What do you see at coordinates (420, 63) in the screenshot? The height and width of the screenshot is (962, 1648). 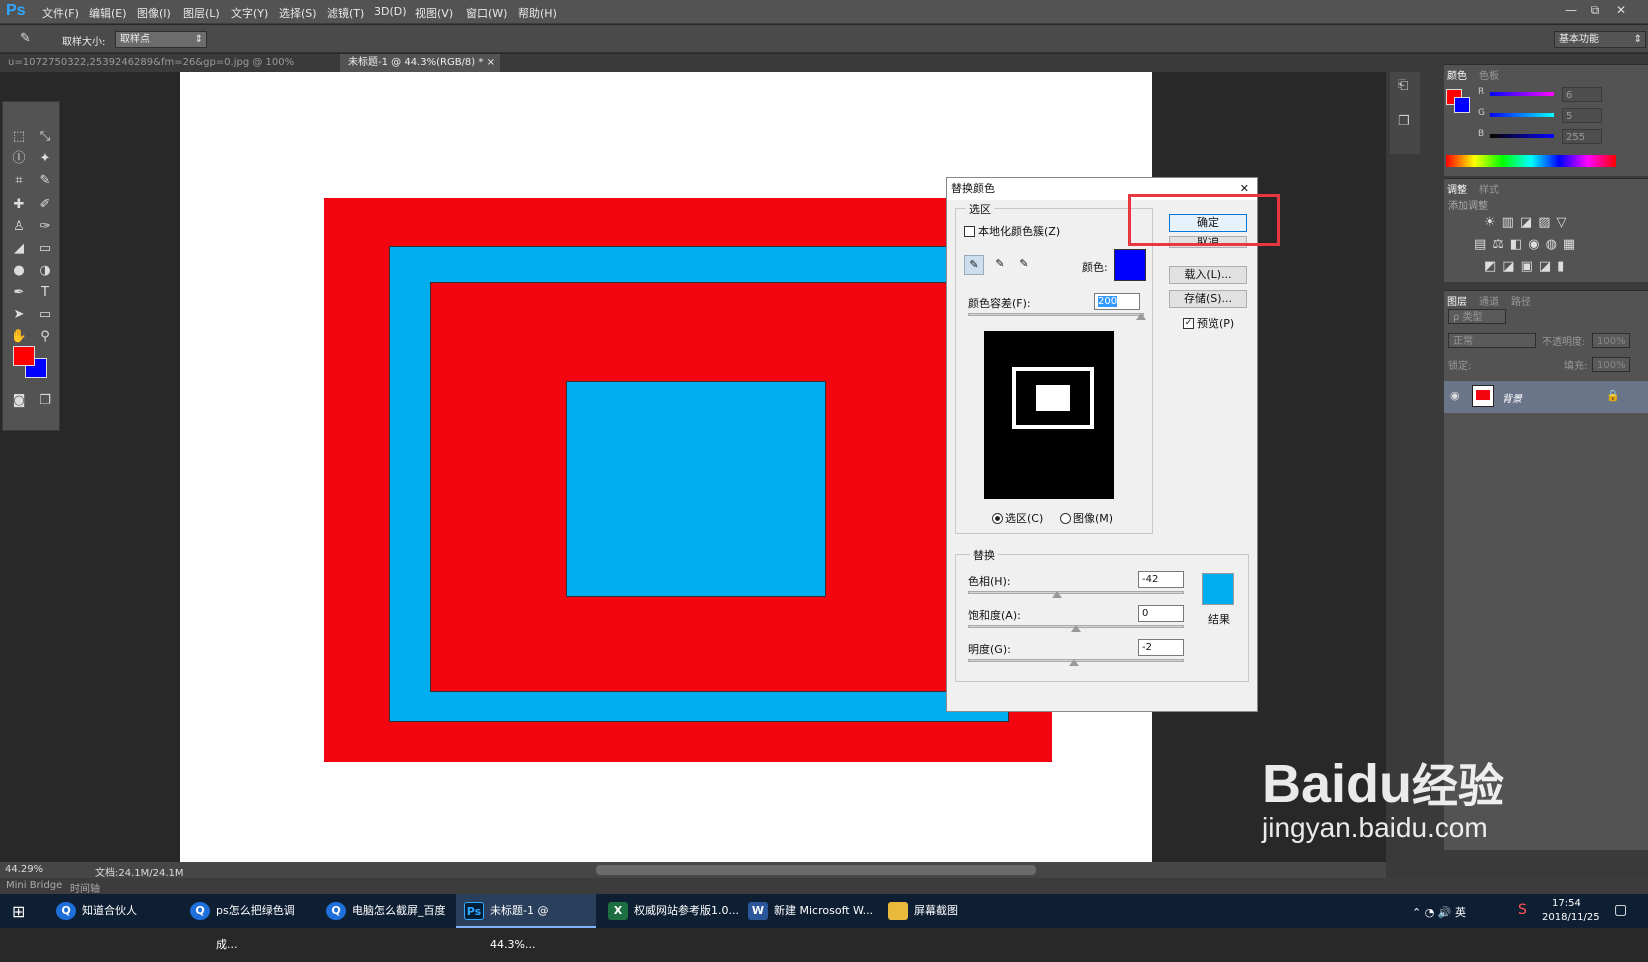 I see `tab-untitled: 未标题-1 @ 44.3%(RGB/8) * ×` at bounding box center [420, 63].